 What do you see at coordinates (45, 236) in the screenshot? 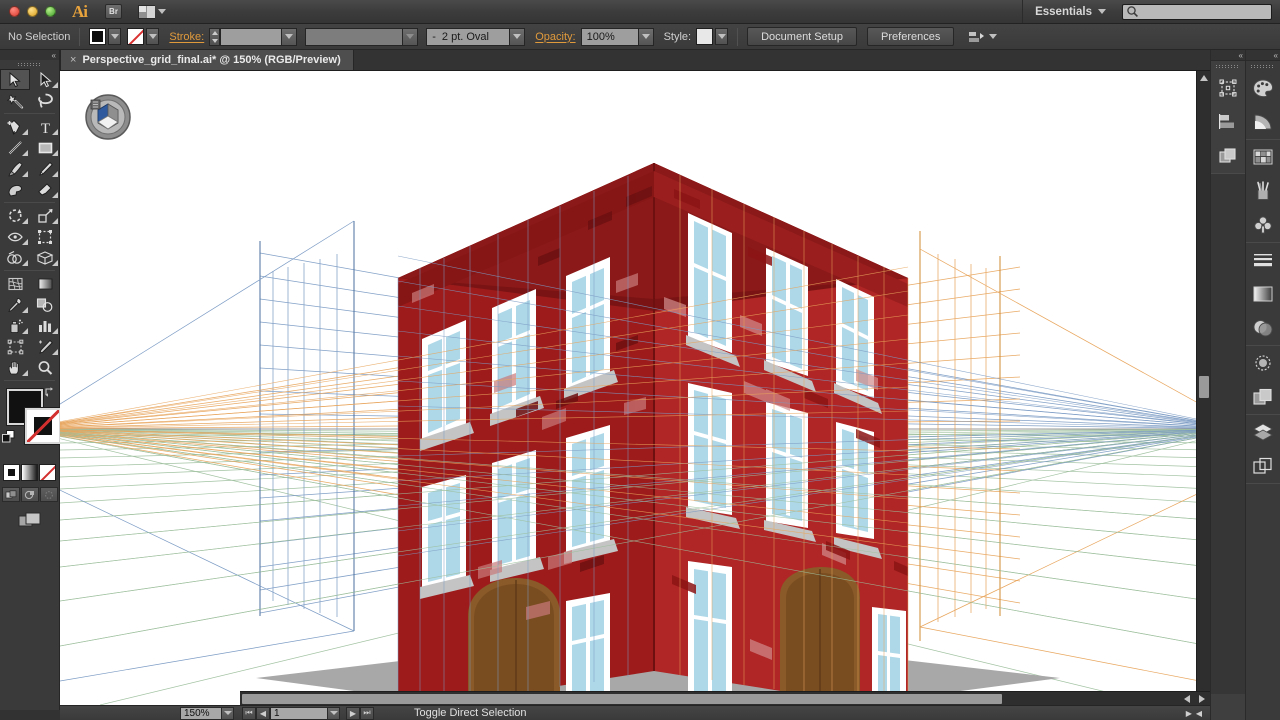
I see `free-transform-tool` at bounding box center [45, 236].